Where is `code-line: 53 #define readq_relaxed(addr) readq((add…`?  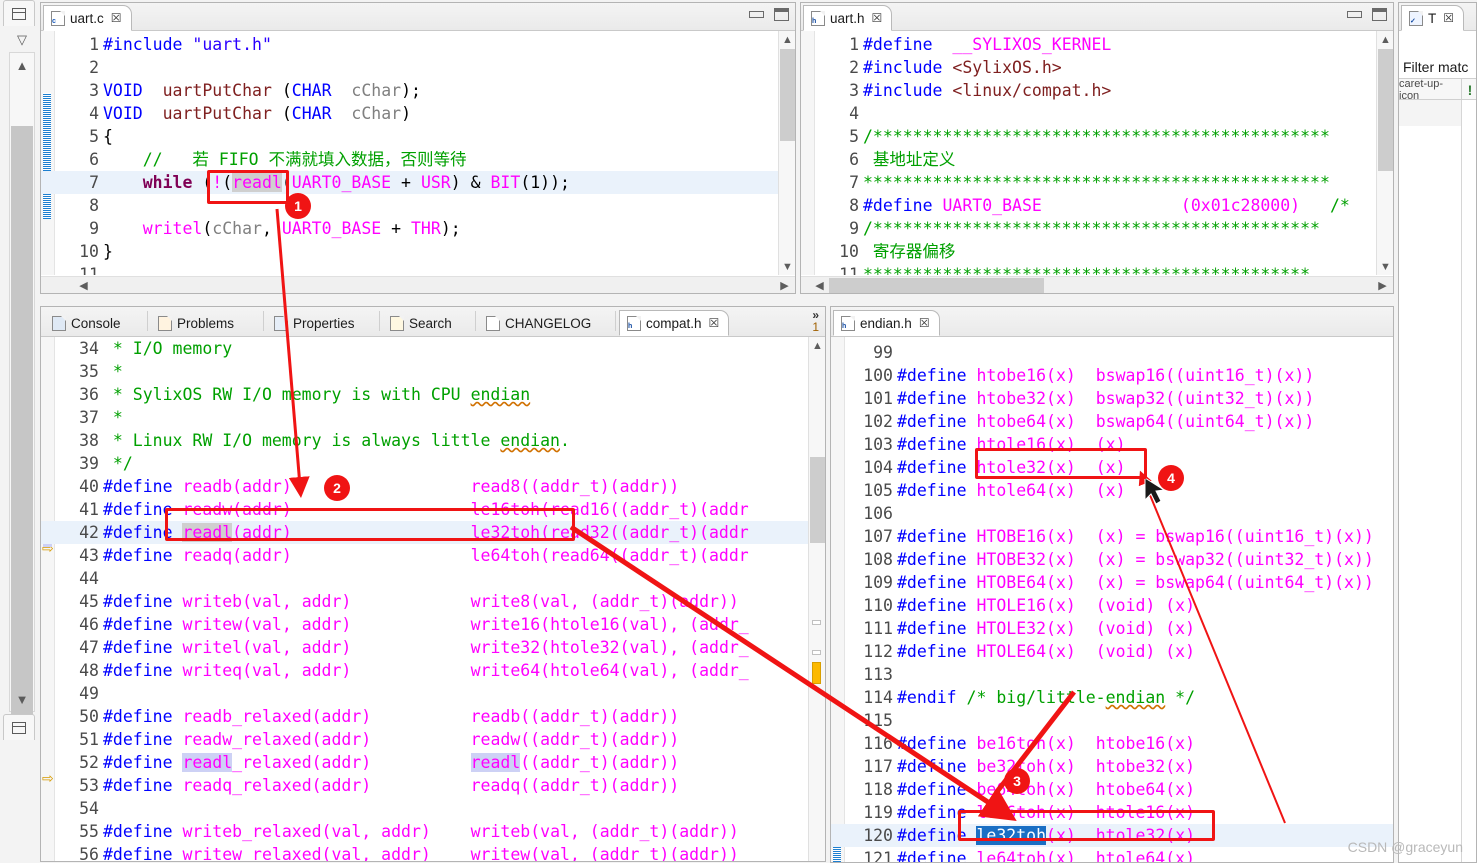
code-line: 53 #define readq_relaxed(addr) readq((add… is located at coordinates (433, 785).